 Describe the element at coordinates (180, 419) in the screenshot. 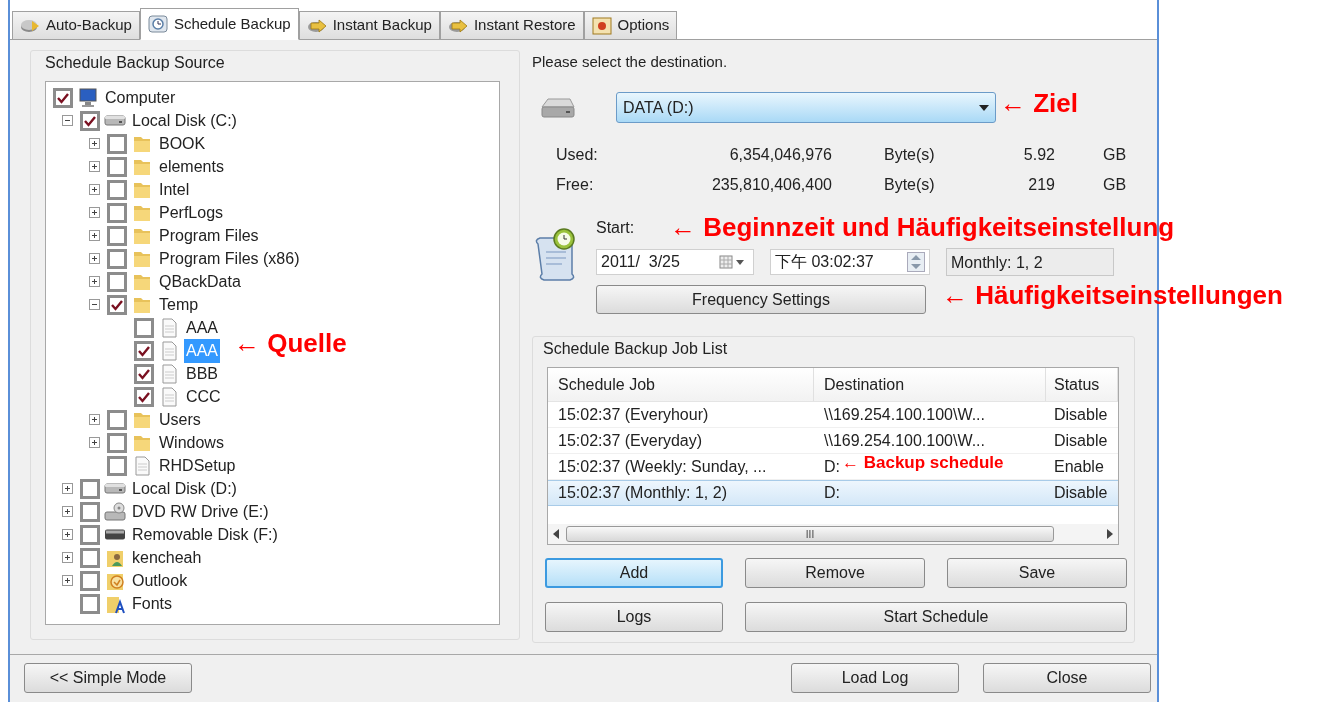

I see `tree-item-label: Users` at that location.